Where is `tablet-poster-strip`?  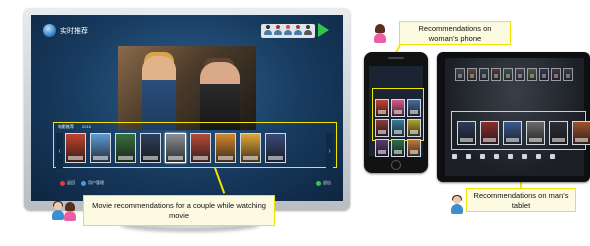 tablet-poster-strip is located at coordinates (523, 133).